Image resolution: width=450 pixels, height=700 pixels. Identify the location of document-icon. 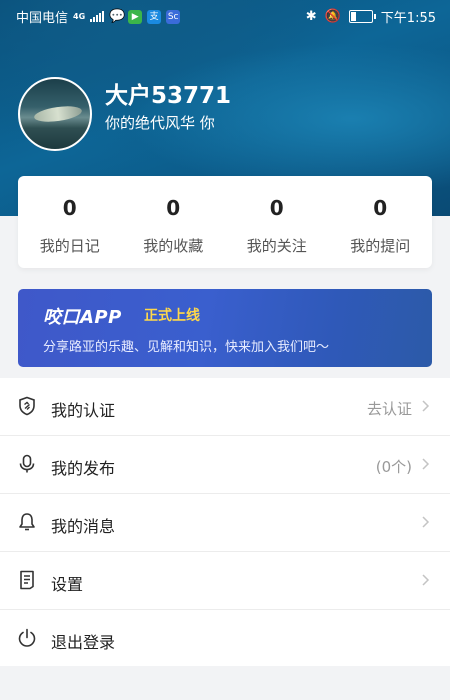
(27, 580).